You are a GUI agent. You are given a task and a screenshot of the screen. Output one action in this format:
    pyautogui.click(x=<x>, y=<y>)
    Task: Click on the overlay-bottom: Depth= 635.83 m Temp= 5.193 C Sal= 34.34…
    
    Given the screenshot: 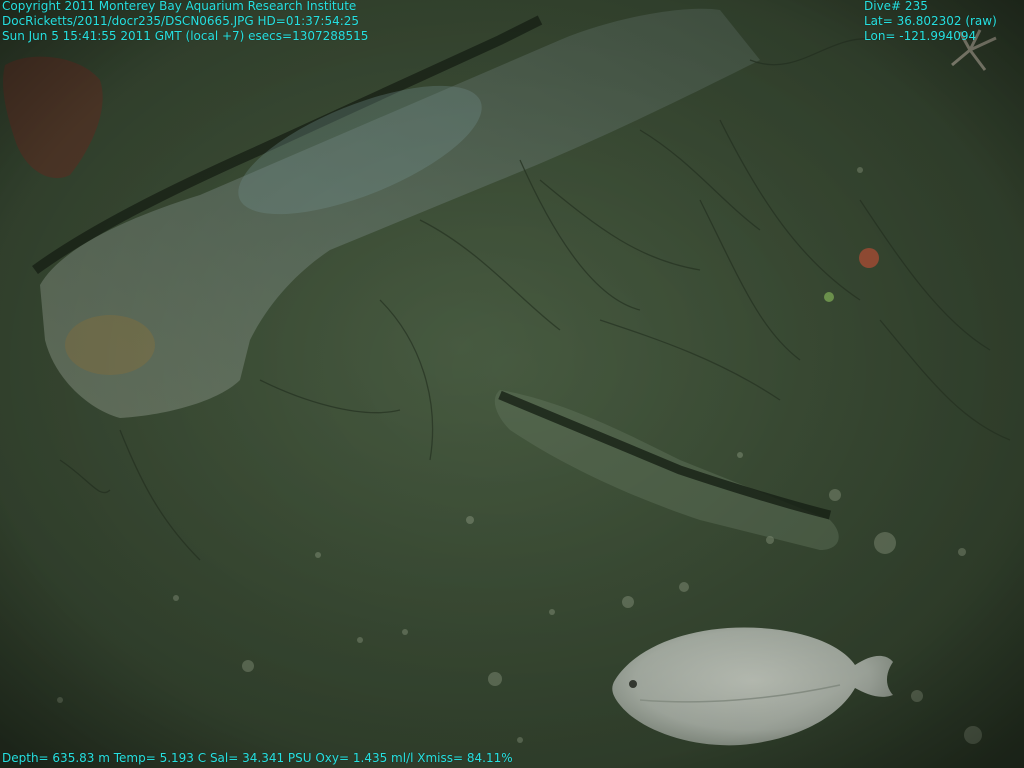 What is the action you would take?
    pyautogui.click(x=257, y=758)
    